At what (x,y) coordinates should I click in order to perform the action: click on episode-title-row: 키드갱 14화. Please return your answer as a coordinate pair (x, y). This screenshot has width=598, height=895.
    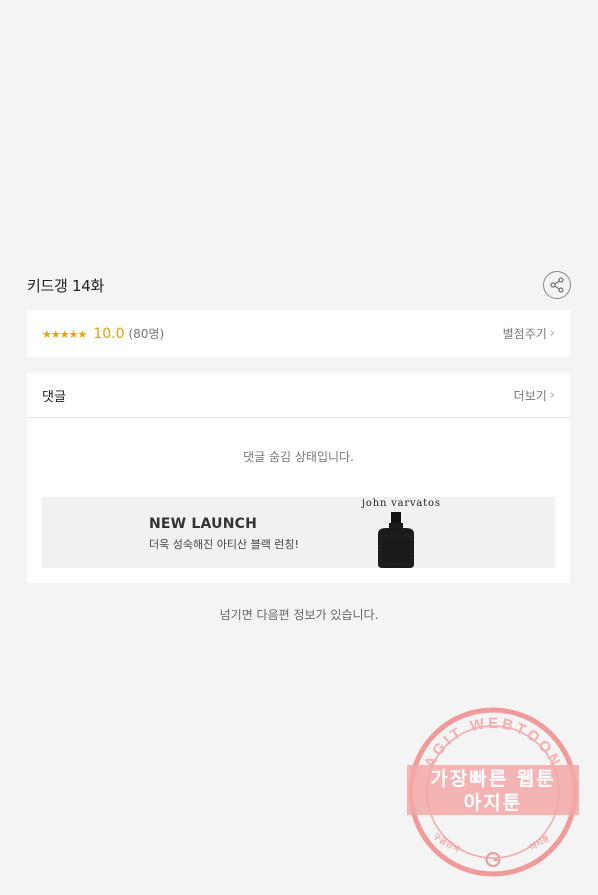
    Looking at the image, I should click on (299, 285).